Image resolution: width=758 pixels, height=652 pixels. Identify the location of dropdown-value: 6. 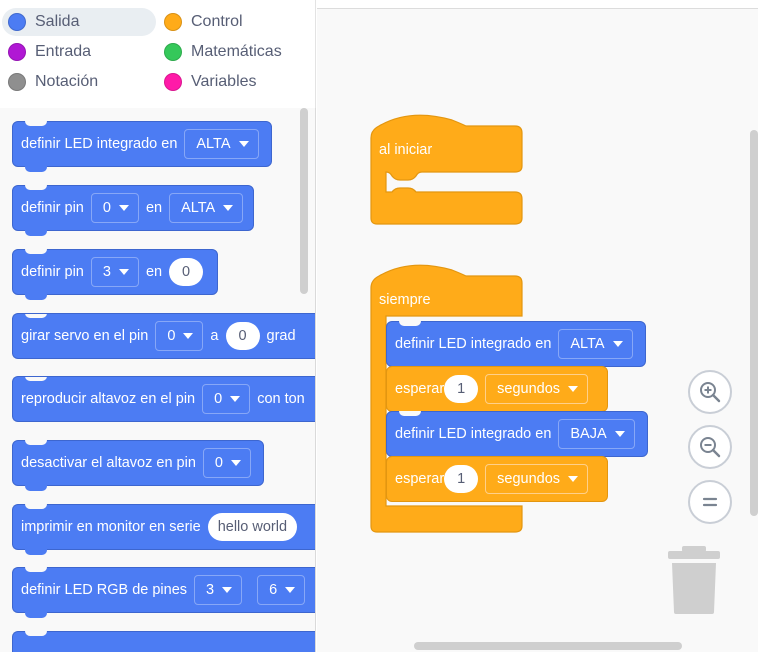
(273, 590).